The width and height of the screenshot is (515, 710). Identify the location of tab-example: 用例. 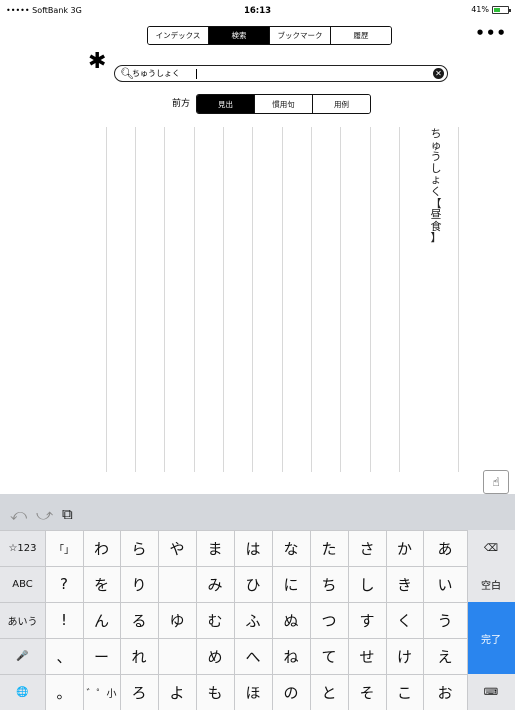
(341, 104).